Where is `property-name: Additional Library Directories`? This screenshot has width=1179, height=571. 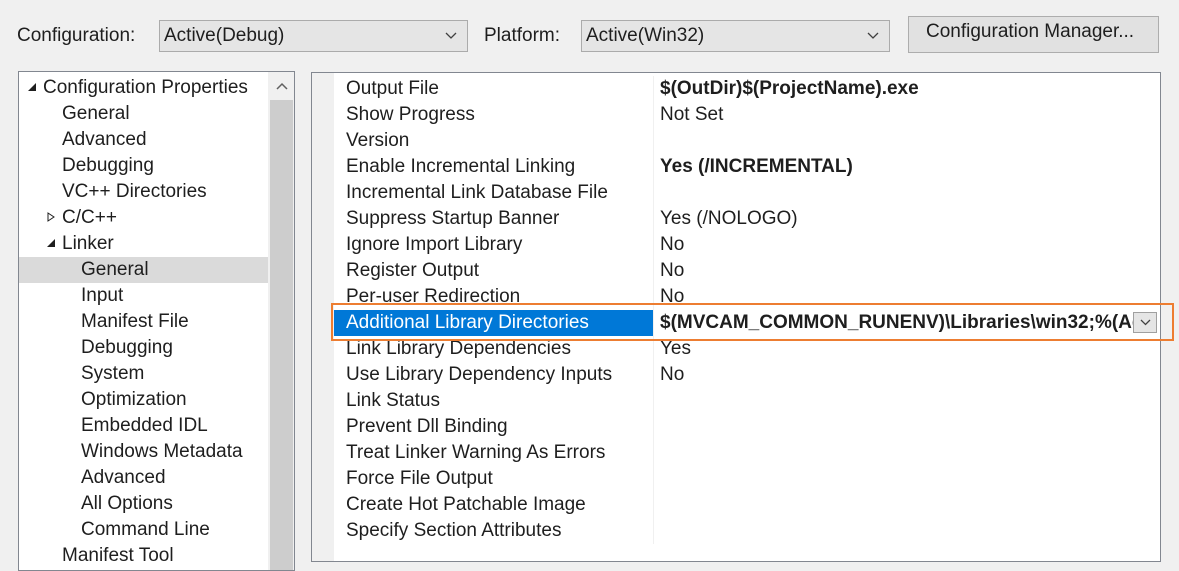
property-name: Additional Library Directories is located at coordinates (467, 322).